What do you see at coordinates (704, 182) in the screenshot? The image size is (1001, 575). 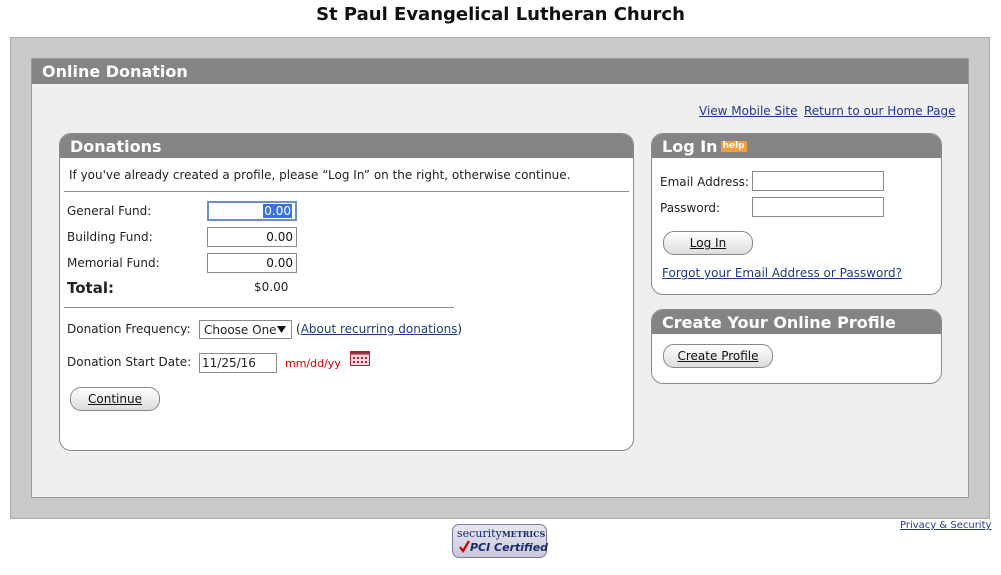 I see `email-label: Email Address:` at bounding box center [704, 182].